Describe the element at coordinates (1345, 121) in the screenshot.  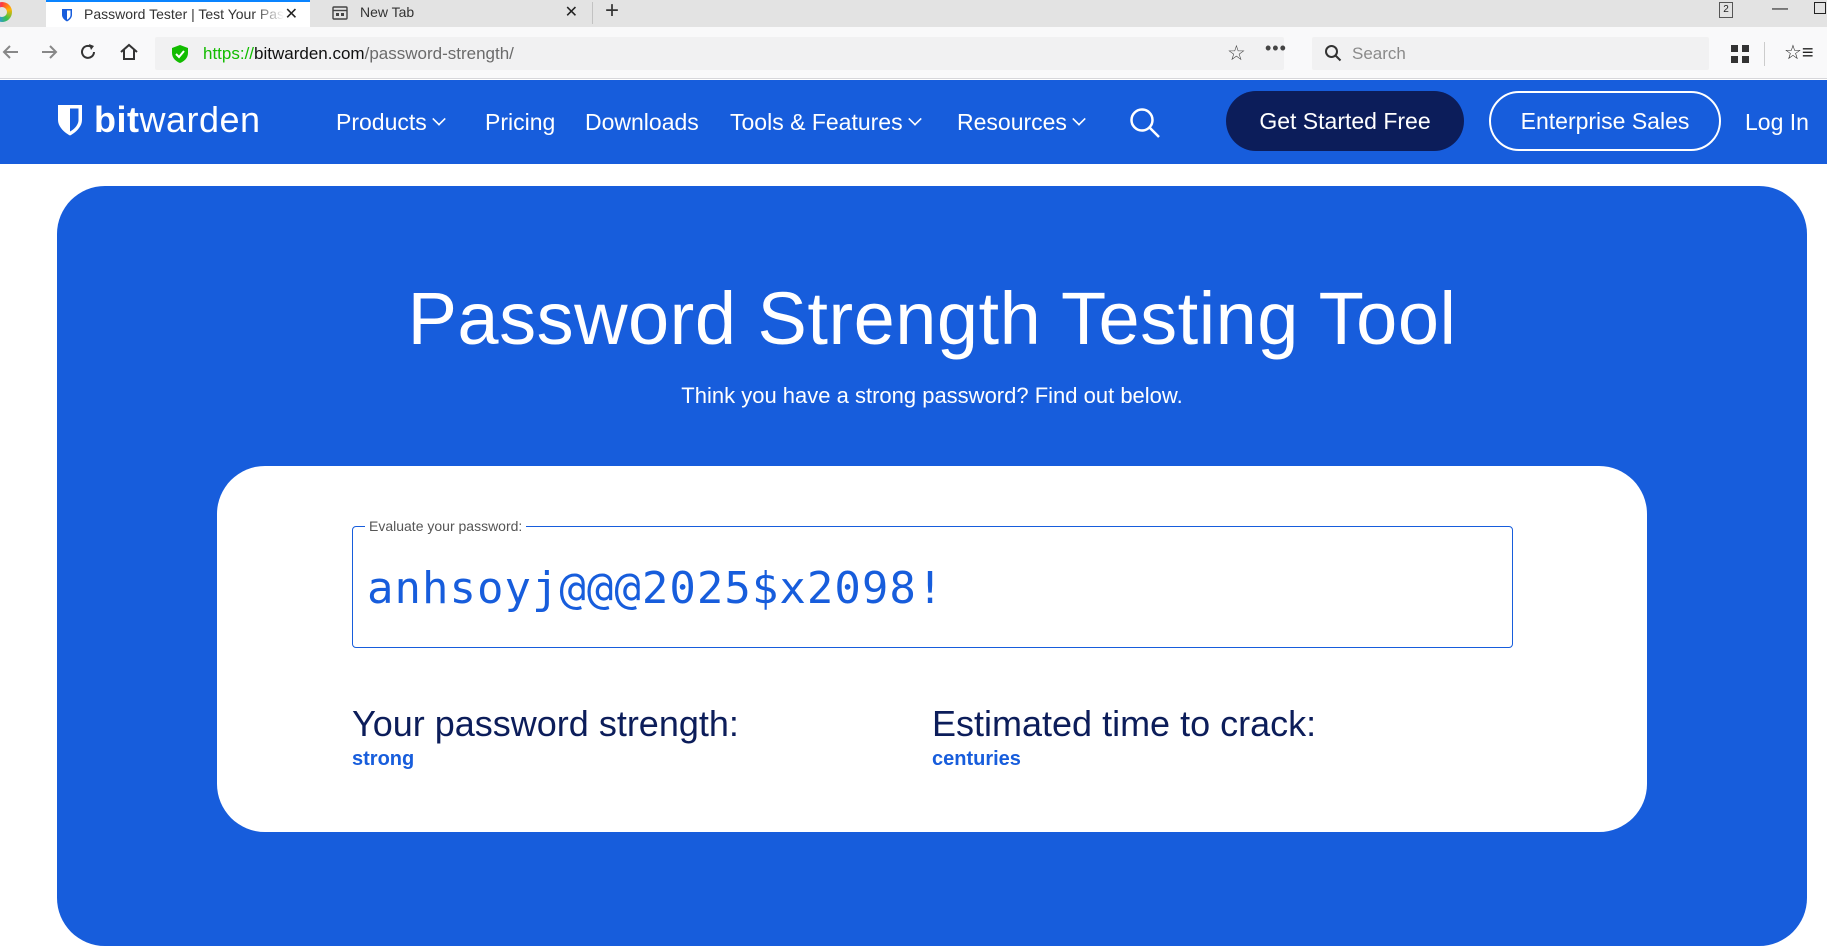
I see `get-started-free-button: Get Started Free` at that location.